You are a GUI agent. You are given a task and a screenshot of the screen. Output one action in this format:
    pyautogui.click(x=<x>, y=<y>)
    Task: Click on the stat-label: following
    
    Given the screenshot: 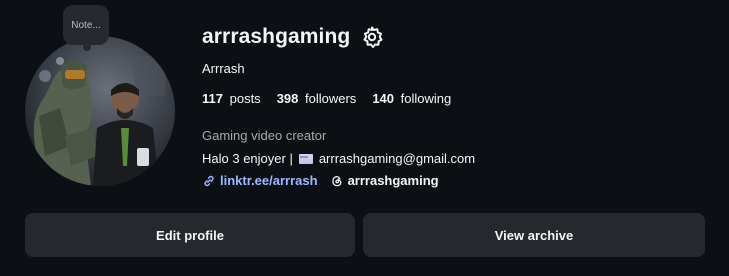 What is the action you would take?
    pyautogui.click(x=426, y=98)
    